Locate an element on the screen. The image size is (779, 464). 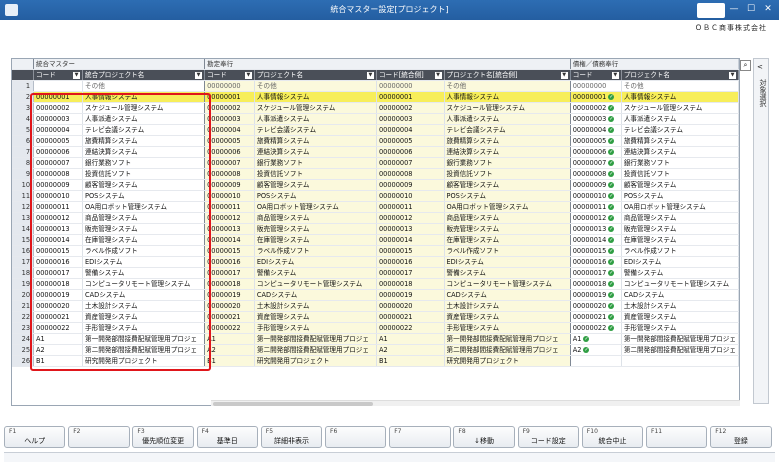
cell: 00000011 is located at coordinates (410, 207).